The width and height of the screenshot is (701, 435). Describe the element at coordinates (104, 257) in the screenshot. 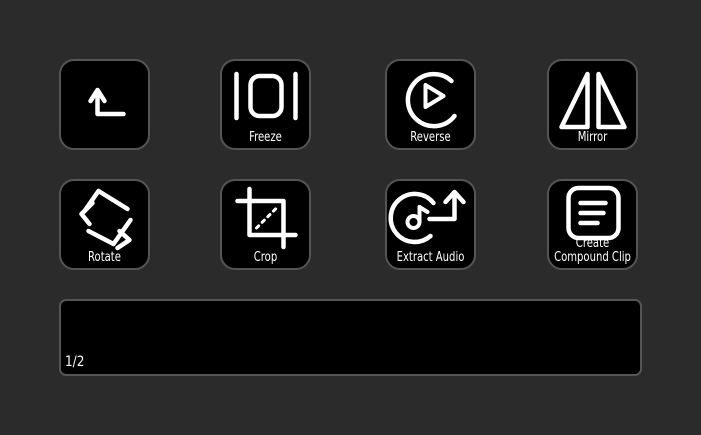

I see `rotate-label: Rotate` at that location.